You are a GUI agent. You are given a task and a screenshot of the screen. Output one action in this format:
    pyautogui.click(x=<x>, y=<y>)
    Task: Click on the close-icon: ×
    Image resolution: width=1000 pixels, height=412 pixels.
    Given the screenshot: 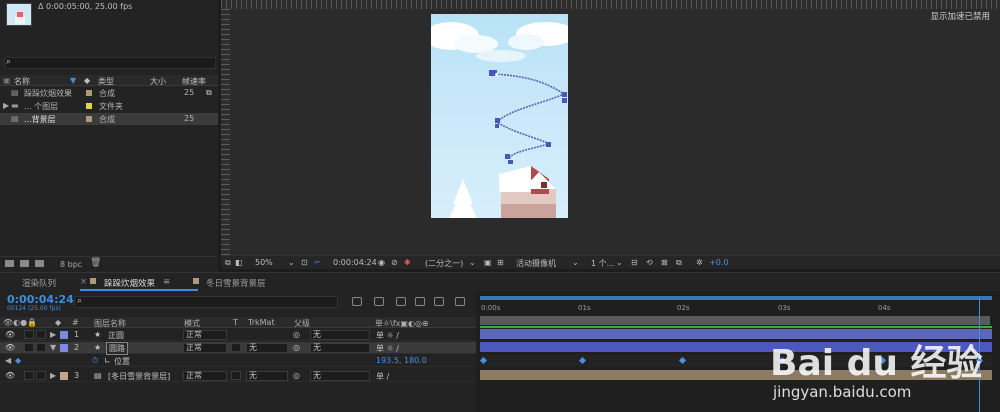 What is the action you would take?
    pyautogui.click(x=83, y=282)
    